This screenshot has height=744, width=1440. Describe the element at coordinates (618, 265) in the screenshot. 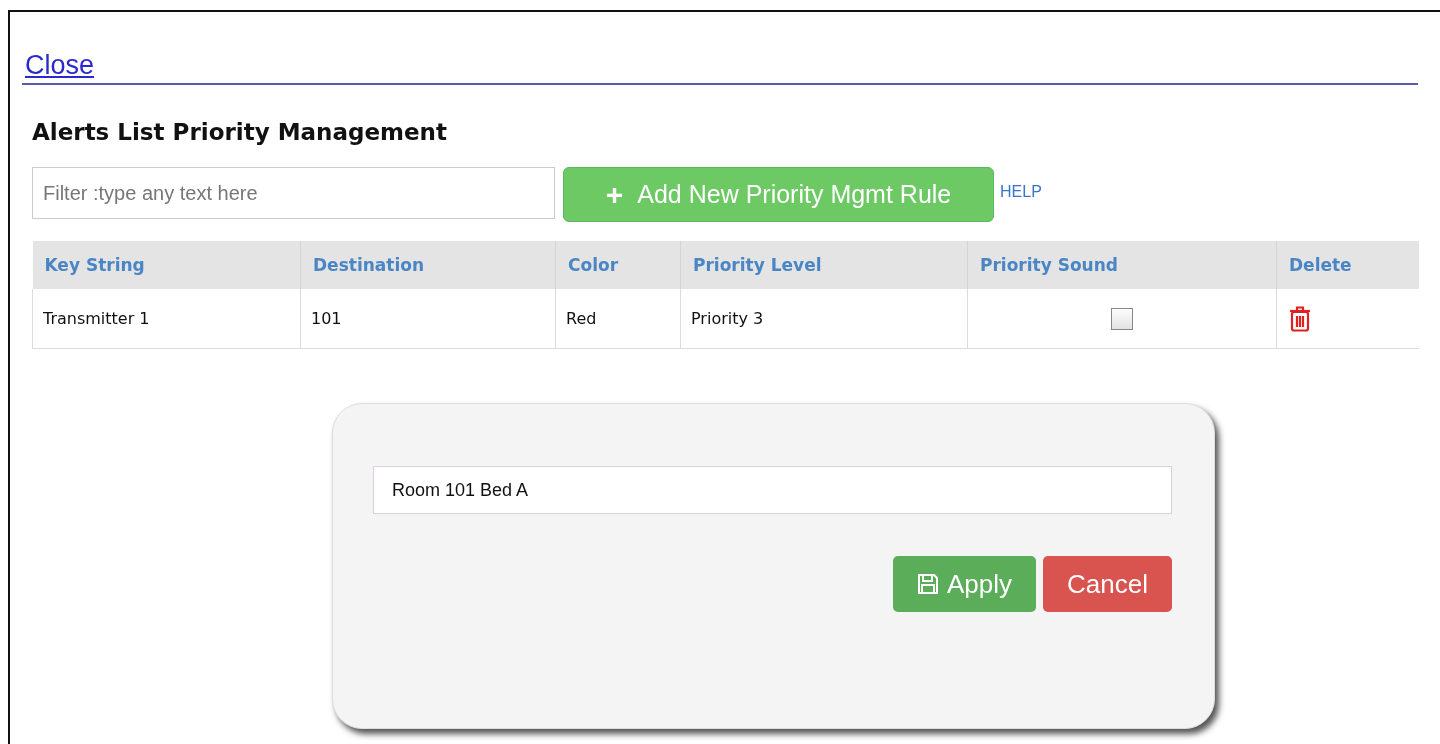

I see `column-header: Color` at that location.